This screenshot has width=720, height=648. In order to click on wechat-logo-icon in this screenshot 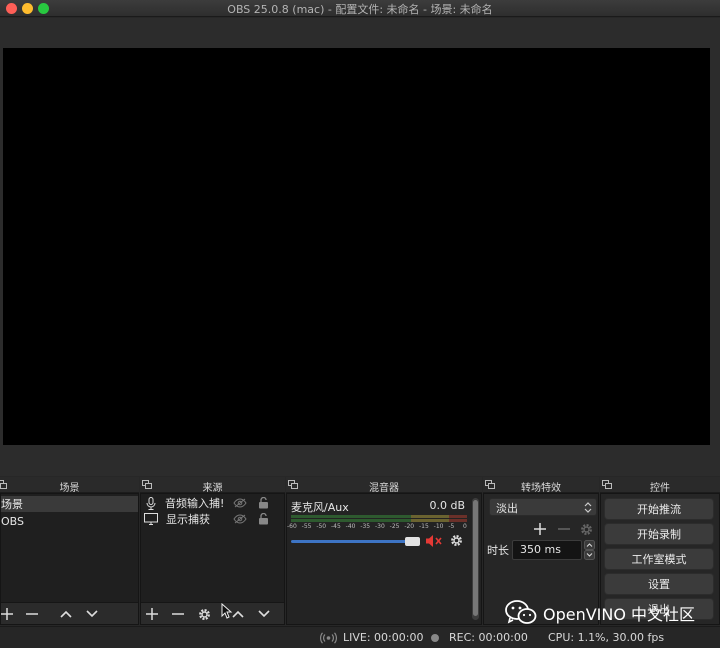, I will do `click(521, 612)`.